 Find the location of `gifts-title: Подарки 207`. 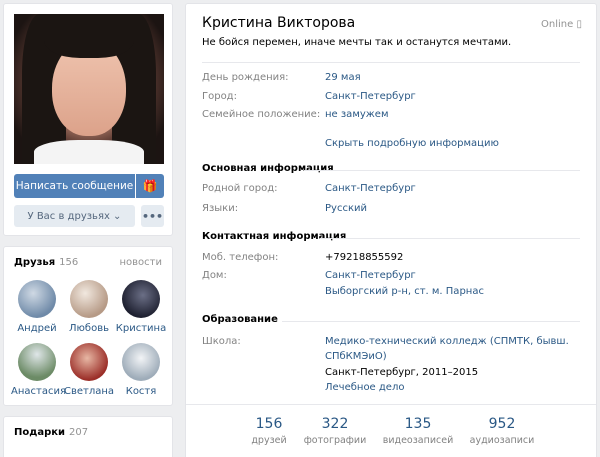

gifts-title: Подарки 207 is located at coordinates (51, 432).